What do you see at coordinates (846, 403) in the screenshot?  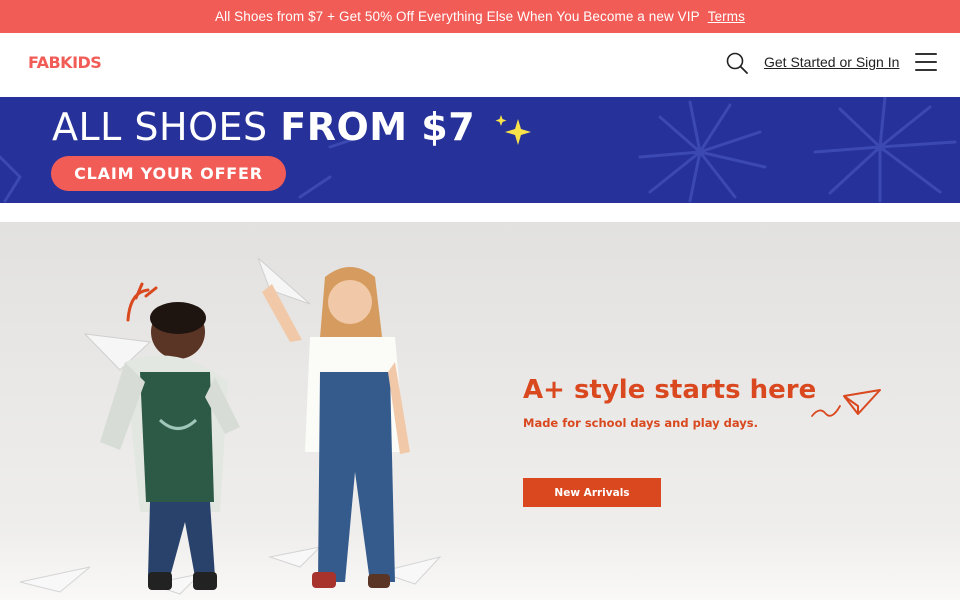 I see `paper-plane-icon` at bounding box center [846, 403].